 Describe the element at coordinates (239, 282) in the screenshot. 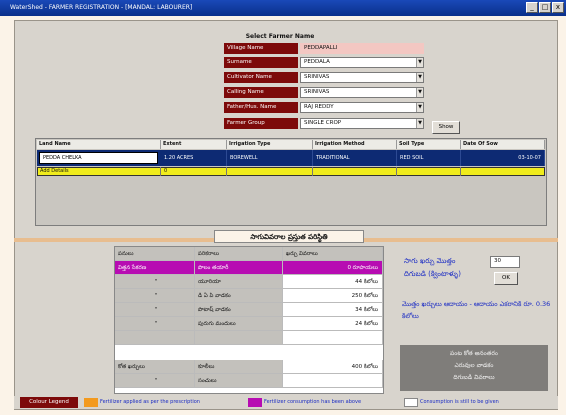

I see `table-cell: యూరియా` at that location.